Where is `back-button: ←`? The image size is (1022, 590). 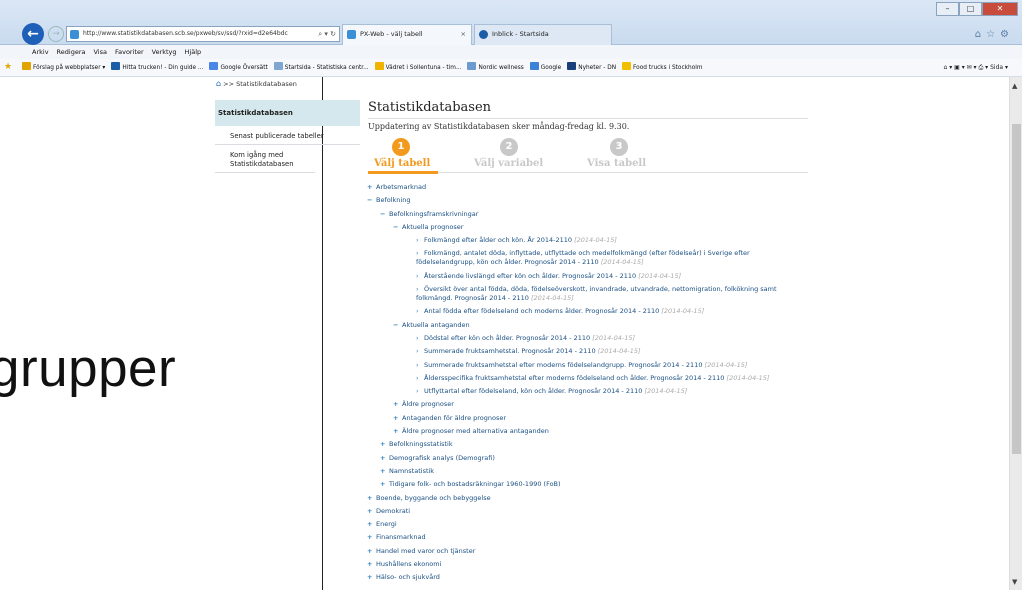 back-button: ← is located at coordinates (33, 34).